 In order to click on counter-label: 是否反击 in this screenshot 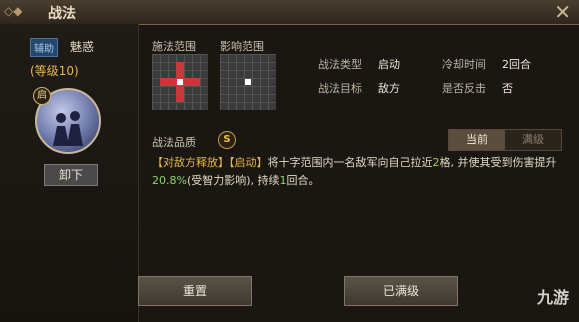, I will do `click(464, 88)`.